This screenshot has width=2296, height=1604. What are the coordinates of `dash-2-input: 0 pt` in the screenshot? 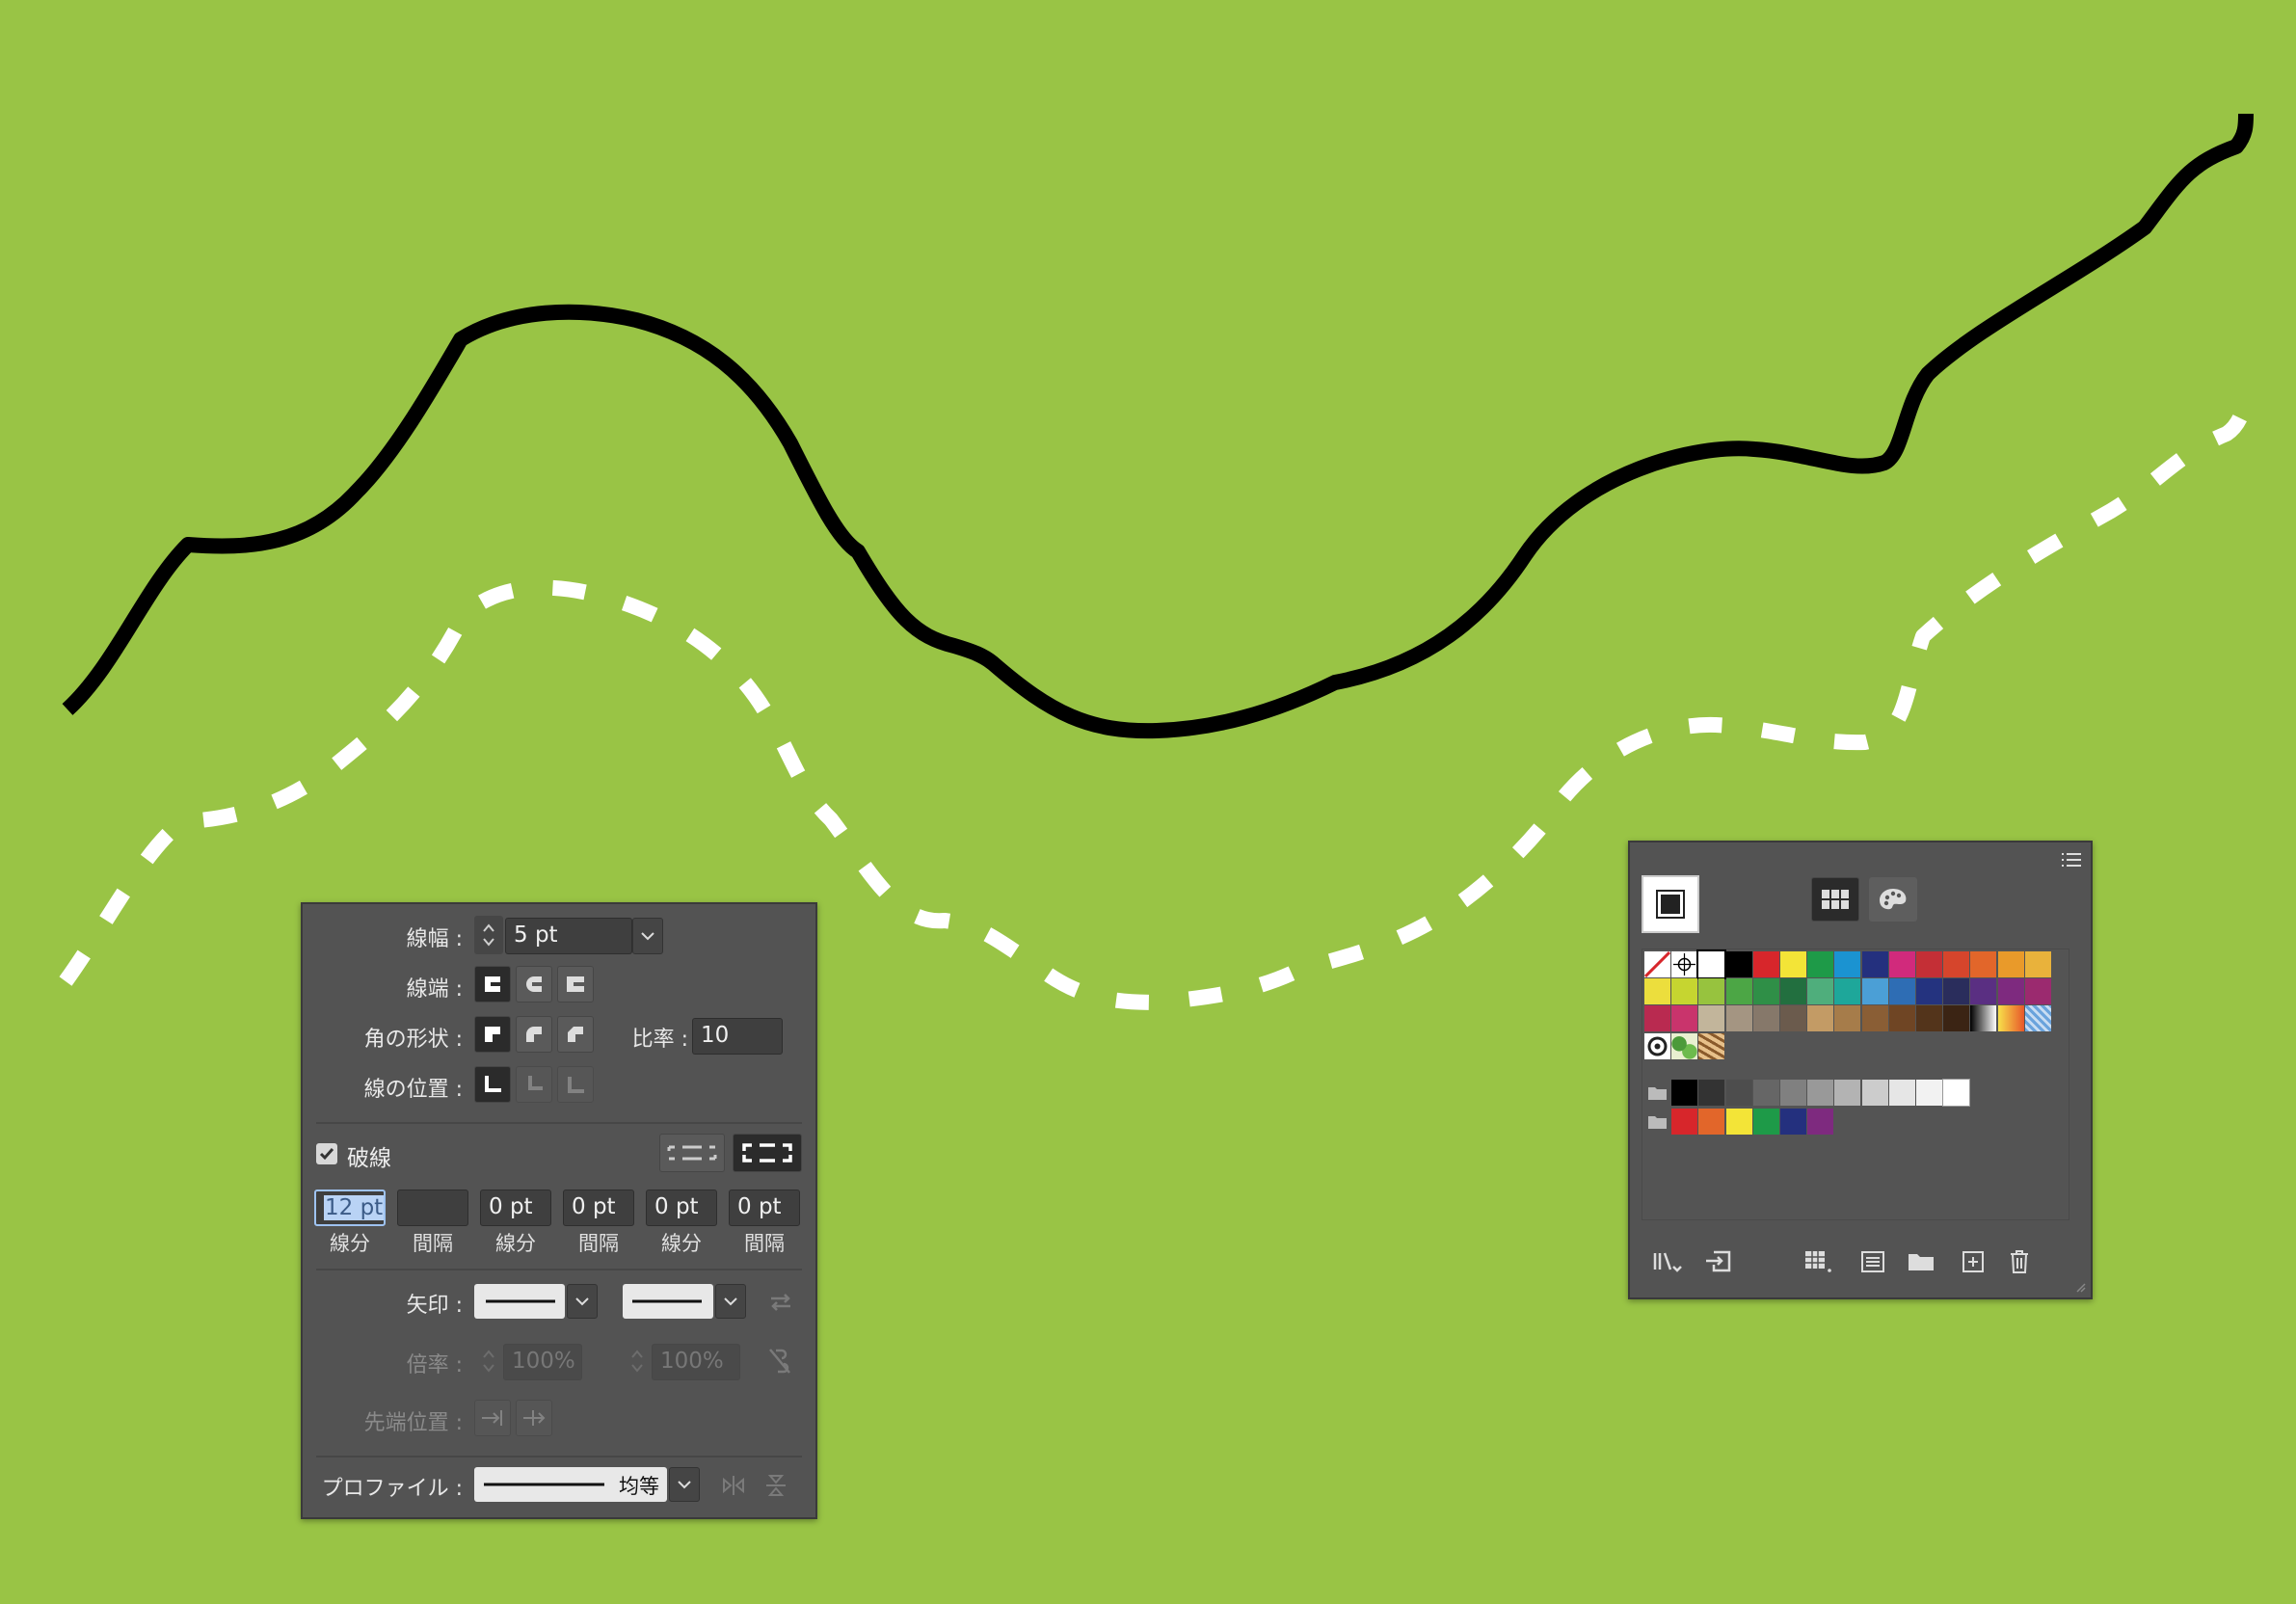 It's located at (515, 1208).